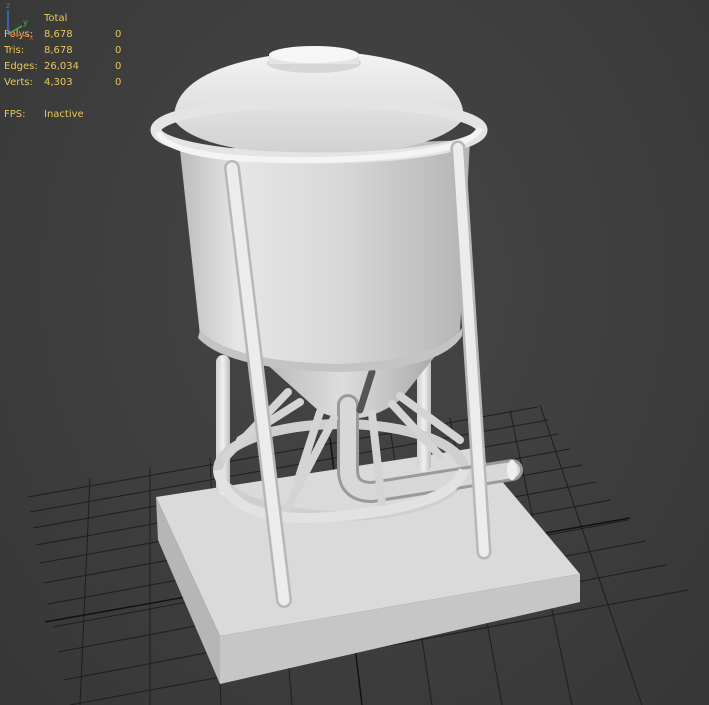 The height and width of the screenshot is (705, 709). What do you see at coordinates (18, 35) in the screenshot?
I see `x-axis-line` at bounding box center [18, 35].